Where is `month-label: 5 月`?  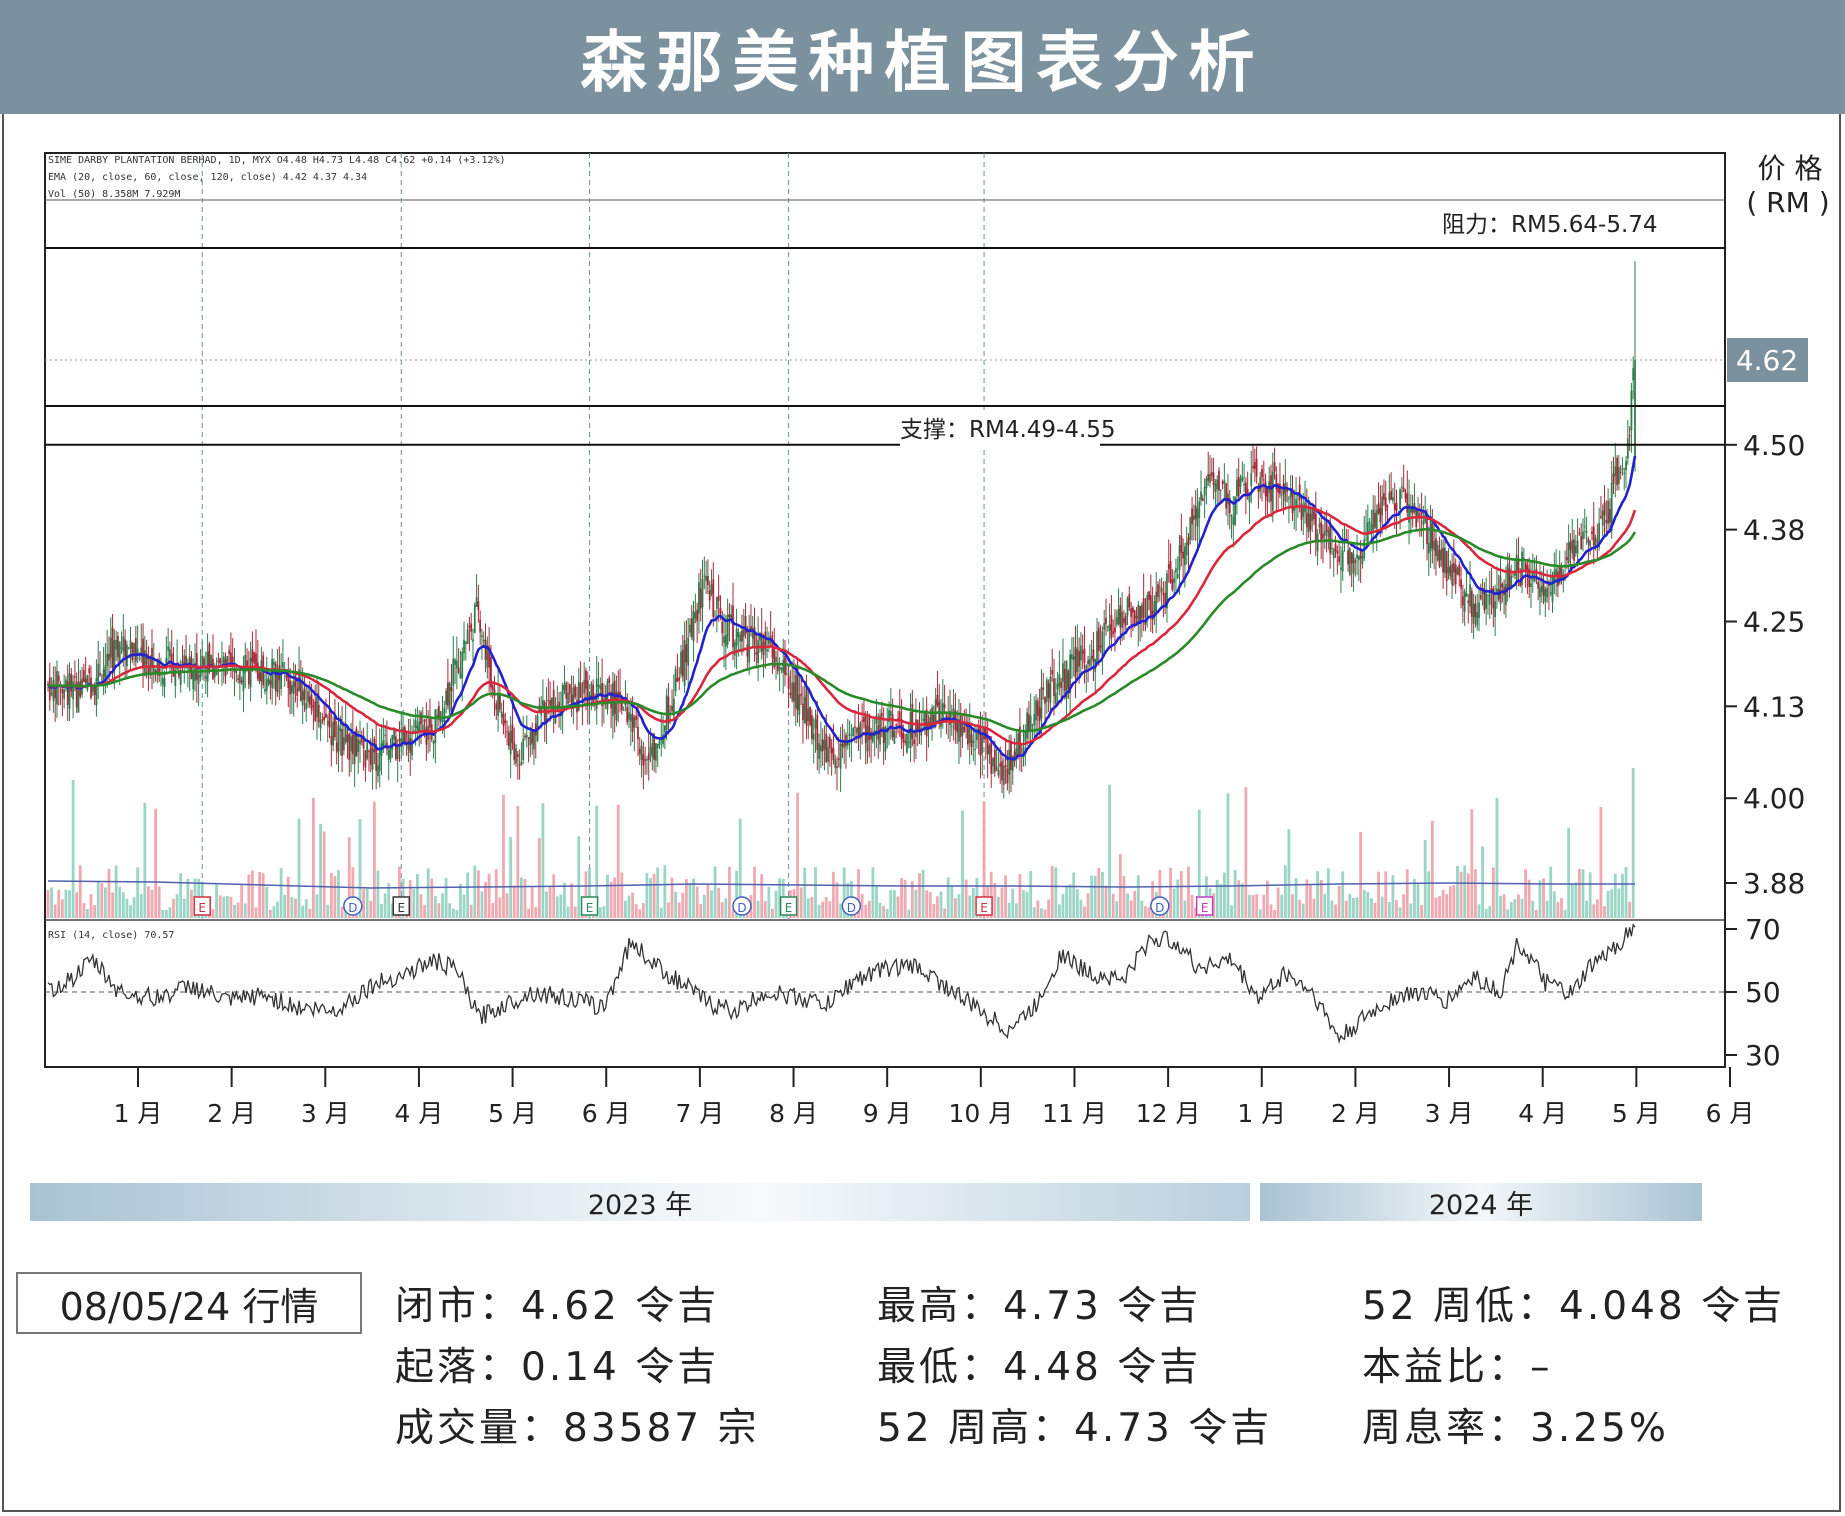 month-label: 5 月 is located at coordinates (512, 1113).